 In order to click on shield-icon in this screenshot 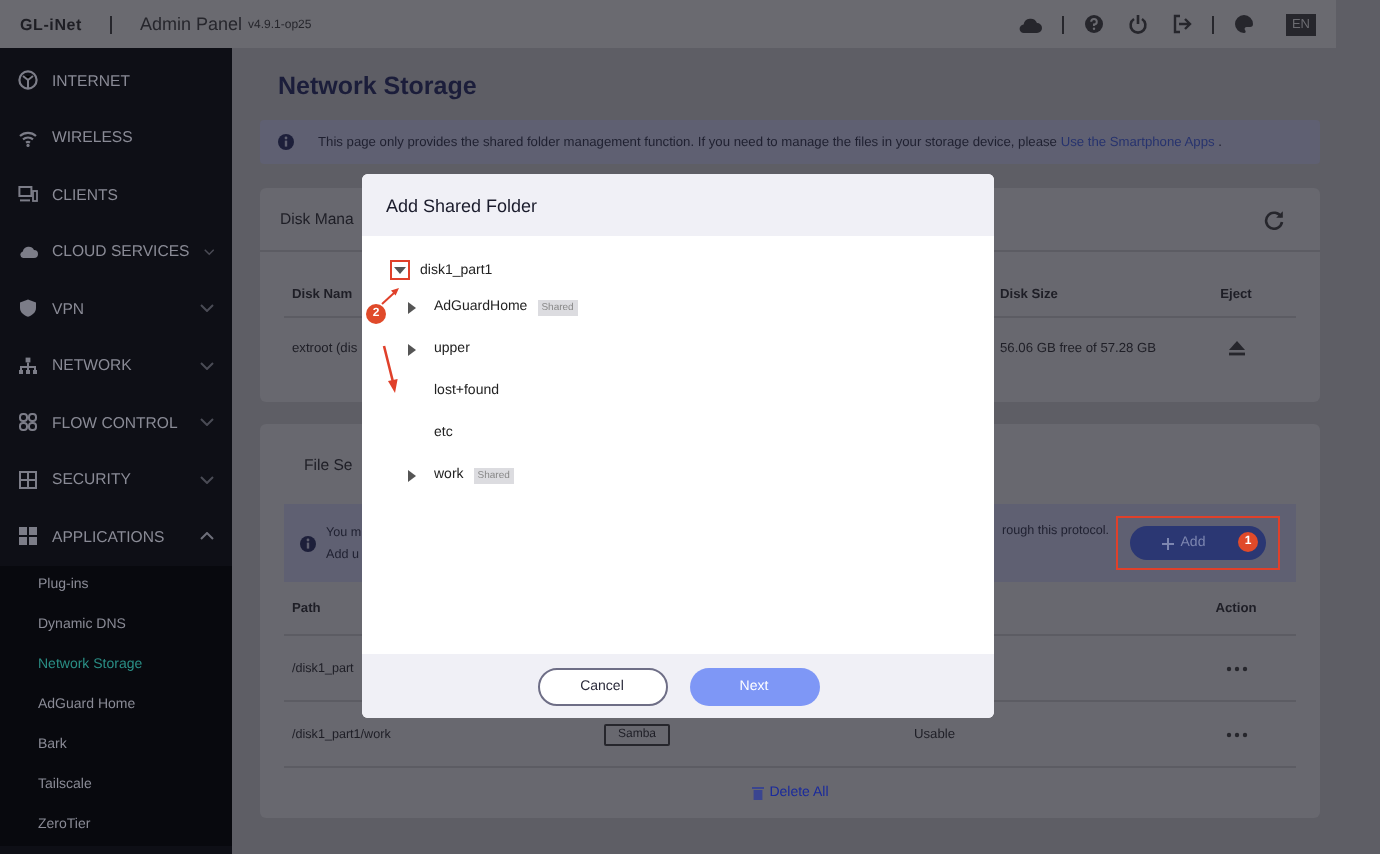, I will do `click(28, 308)`.